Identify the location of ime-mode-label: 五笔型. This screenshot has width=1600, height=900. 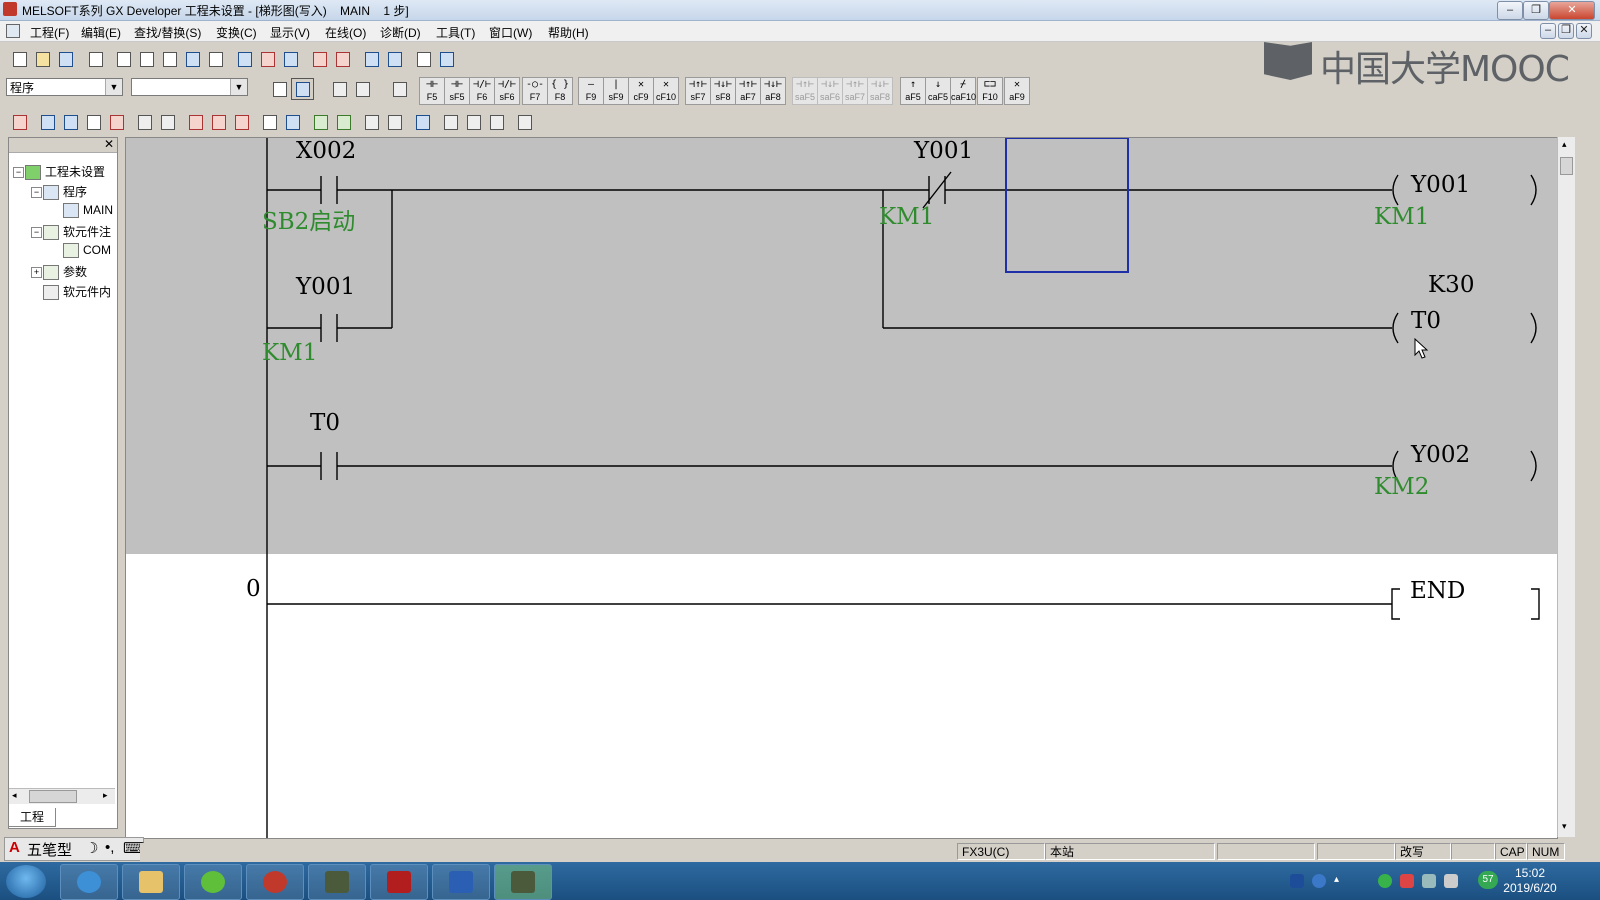
(49, 849).